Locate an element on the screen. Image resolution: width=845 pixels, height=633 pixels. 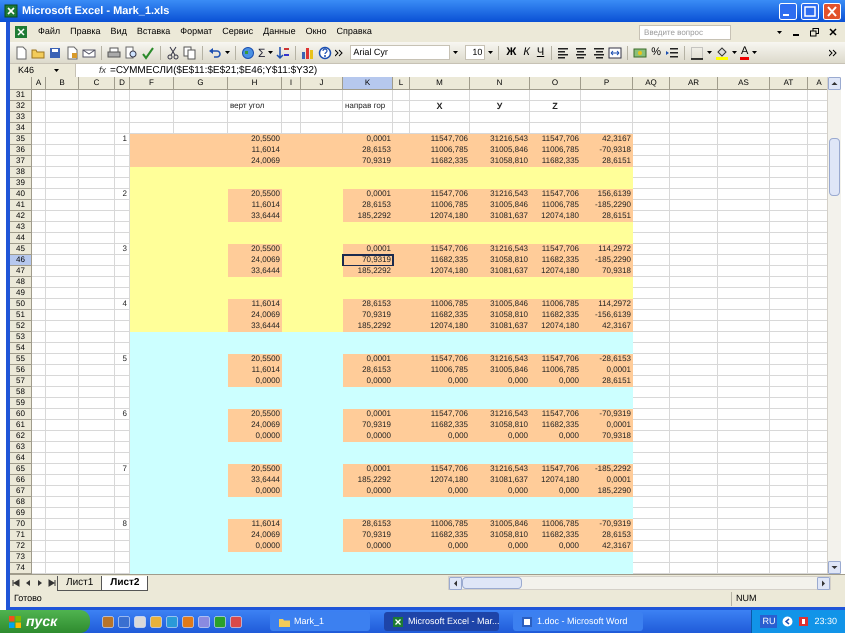
selected-cell: 70,9319 is located at coordinates (368, 260).